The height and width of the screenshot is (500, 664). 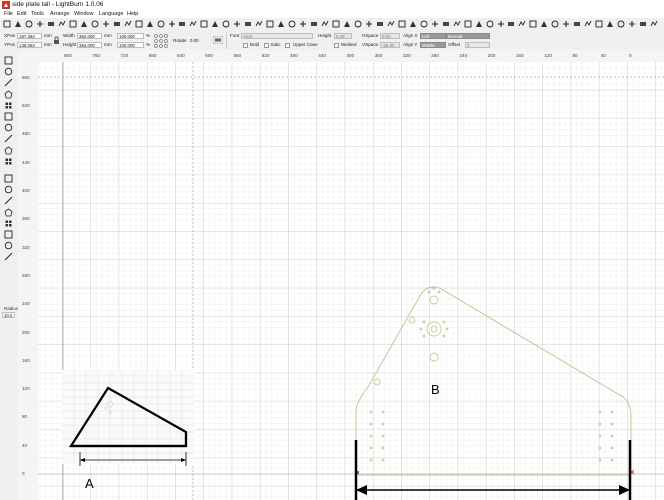 I want to click on width-field: 382.000, so click(x=89, y=36).